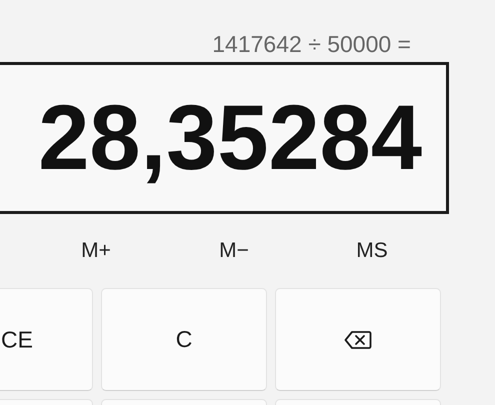  I want to click on backspace-button, so click(358, 339).